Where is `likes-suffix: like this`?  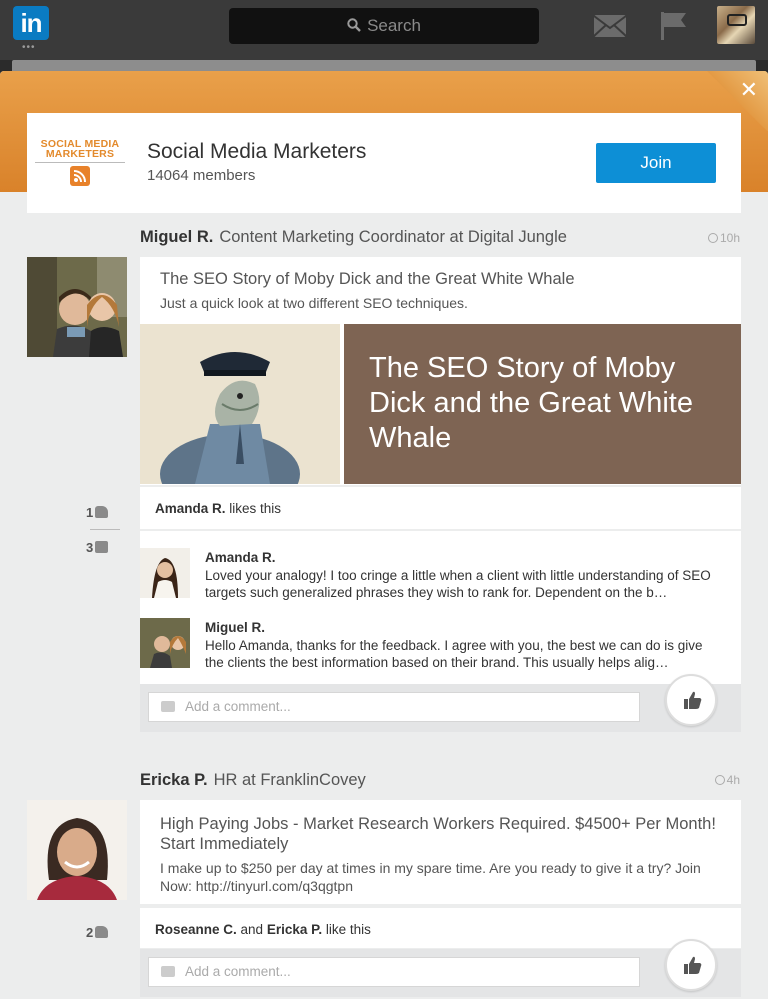 likes-suffix: like this is located at coordinates (346, 929).